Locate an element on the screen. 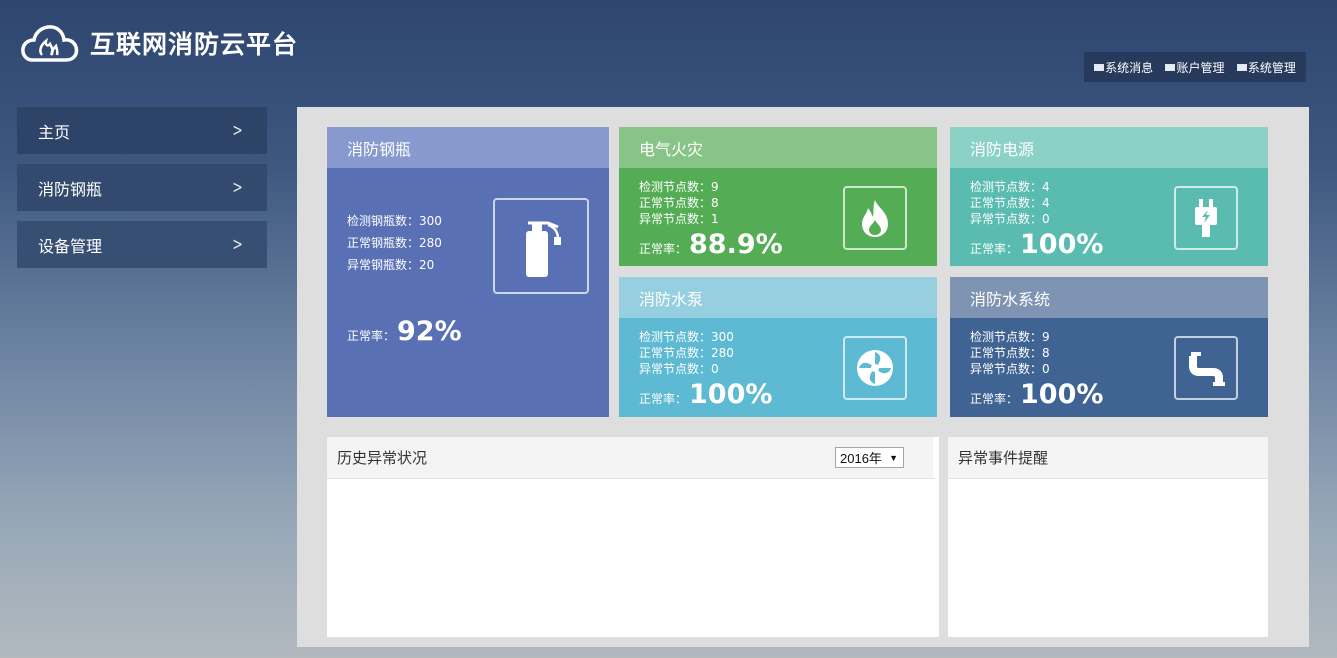  card-fire-water-system: 消防水系统 检测节点数：9 正常节点数：8 异常节点数：0 正常率： 100% is located at coordinates (1109, 347).